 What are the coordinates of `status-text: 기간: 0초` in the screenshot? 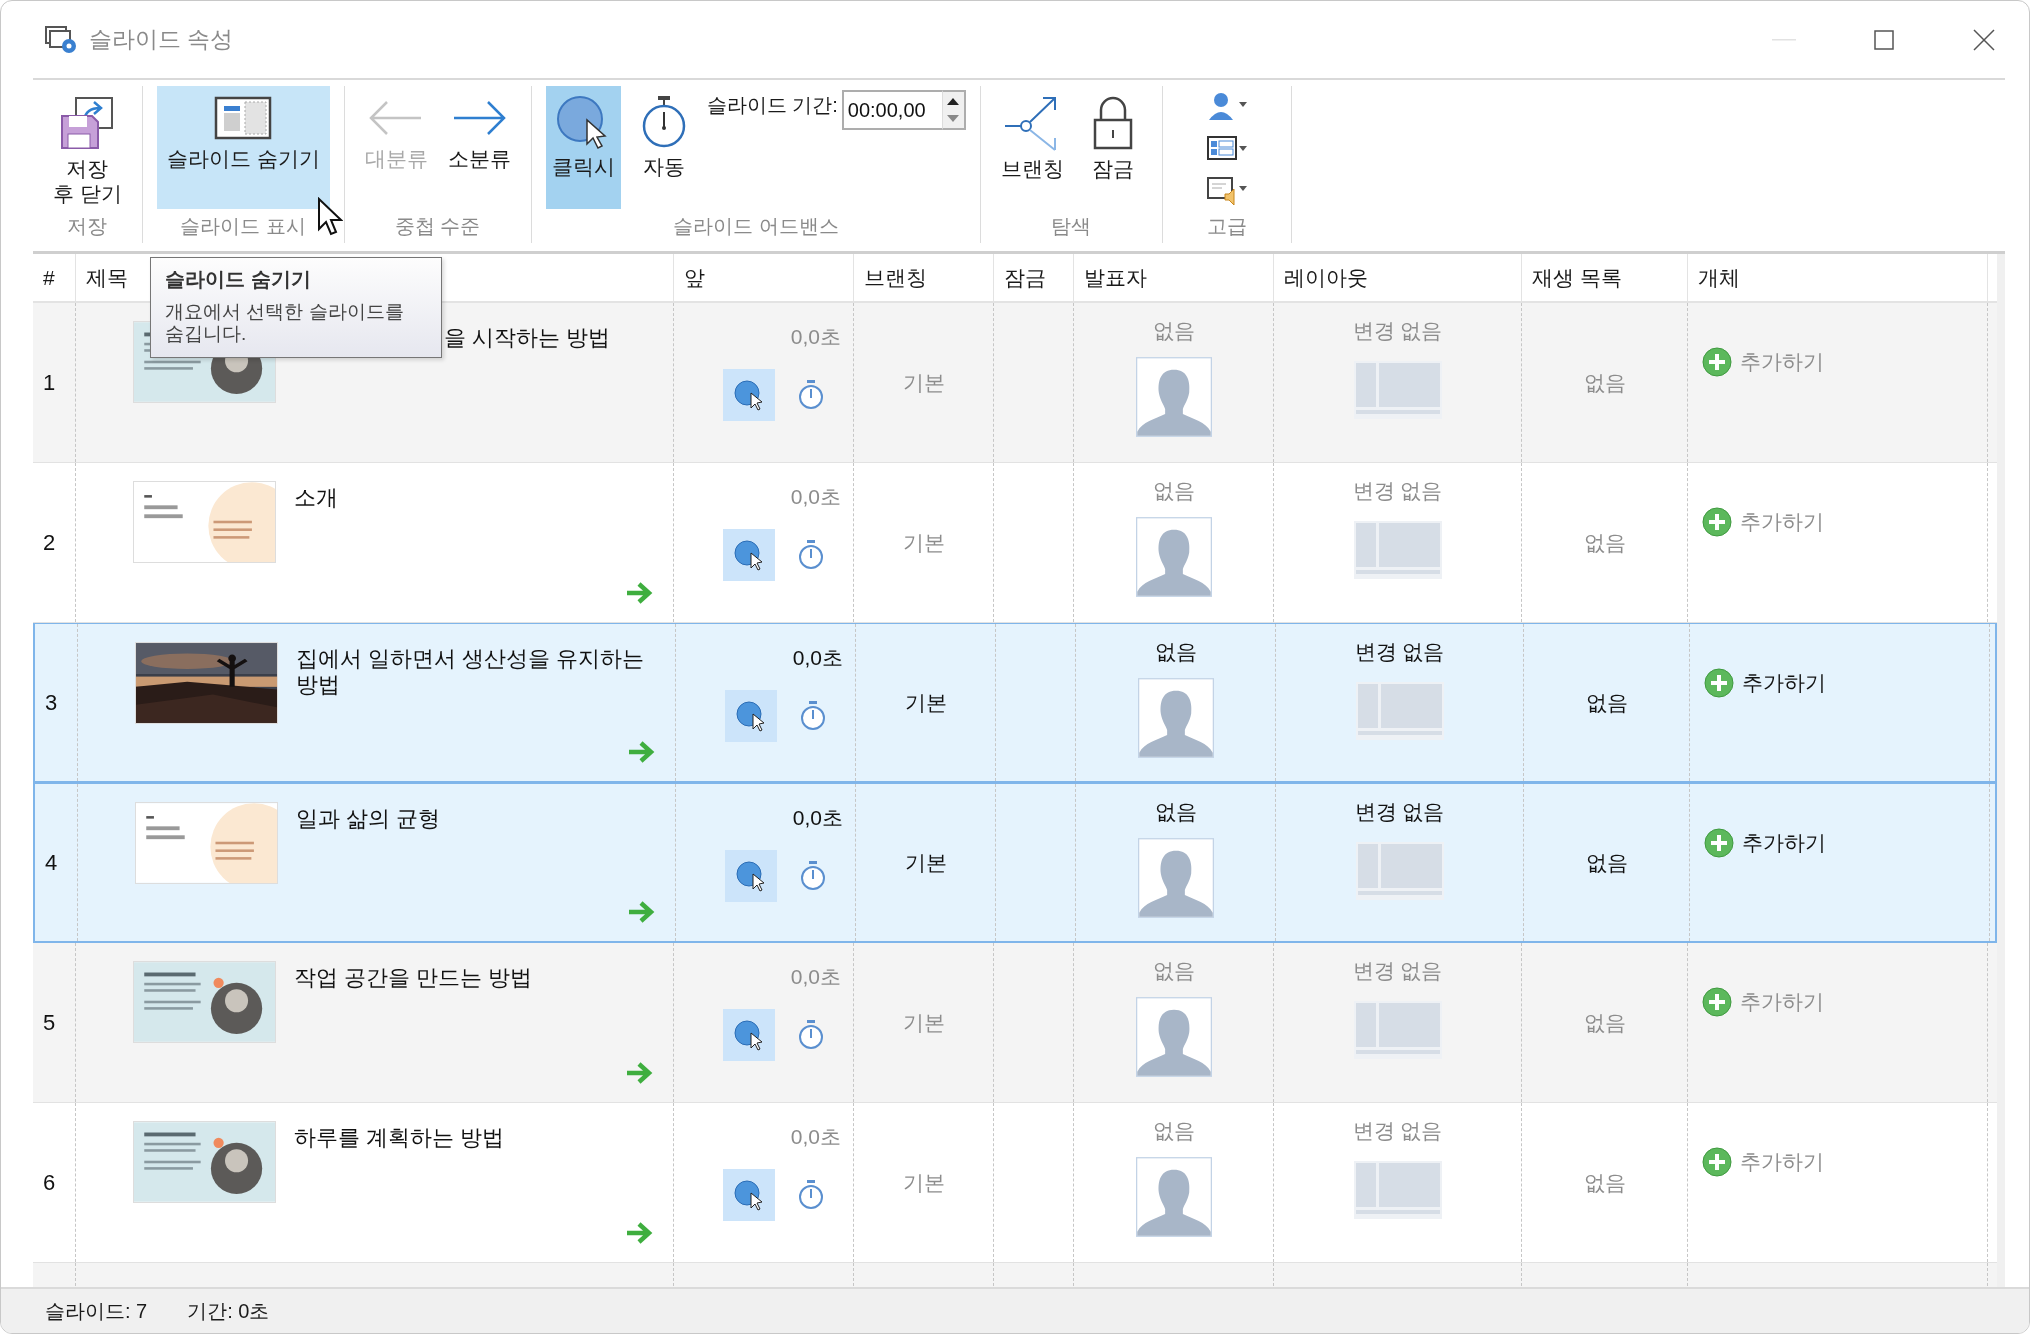 It's located at (228, 1311).